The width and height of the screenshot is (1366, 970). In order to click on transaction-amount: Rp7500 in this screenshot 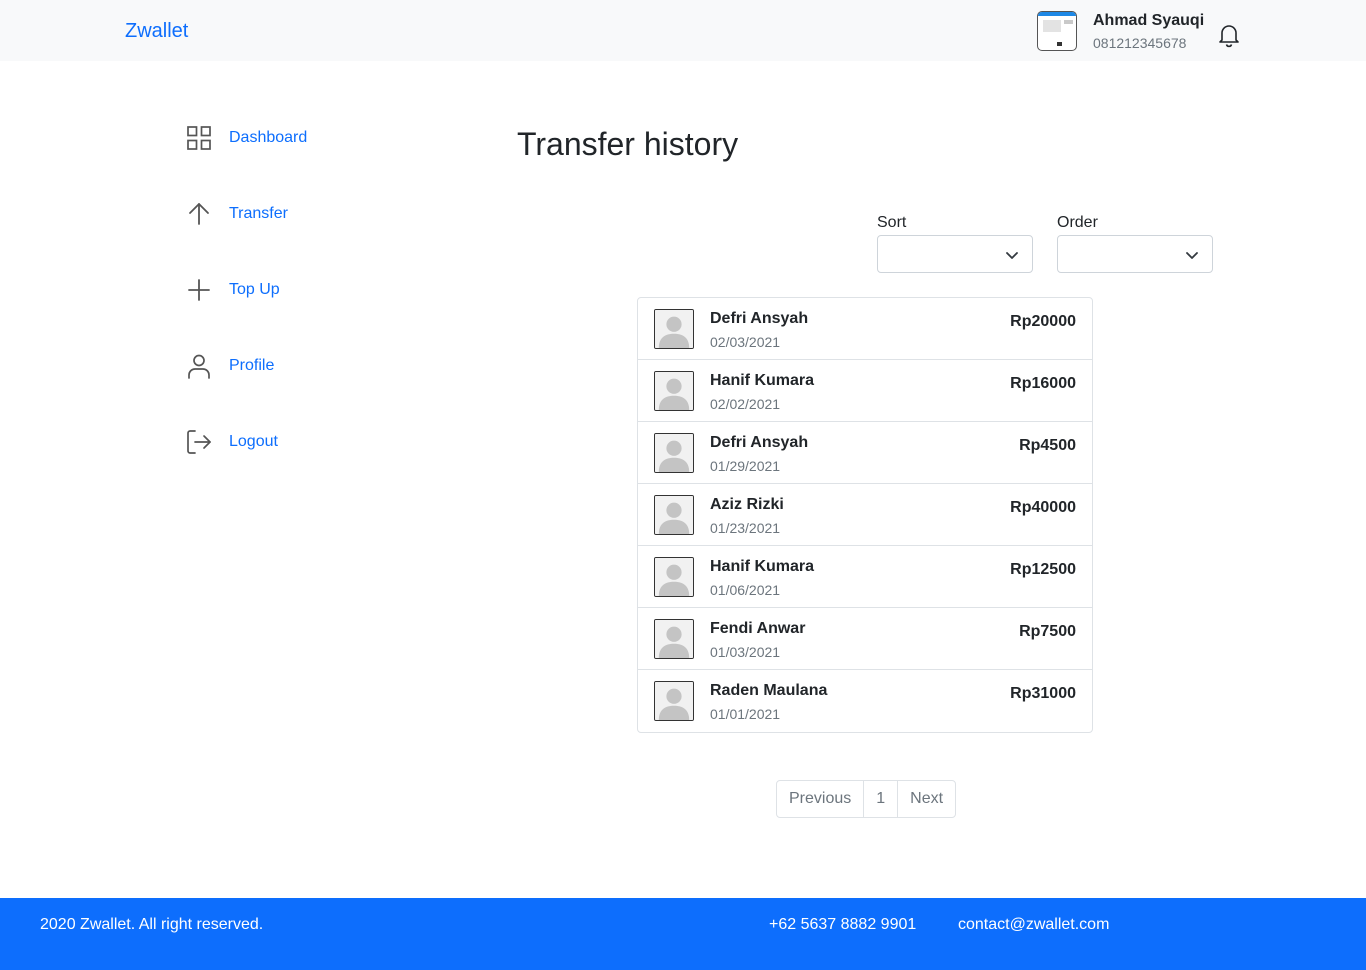, I will do `click(1047, 631)`.